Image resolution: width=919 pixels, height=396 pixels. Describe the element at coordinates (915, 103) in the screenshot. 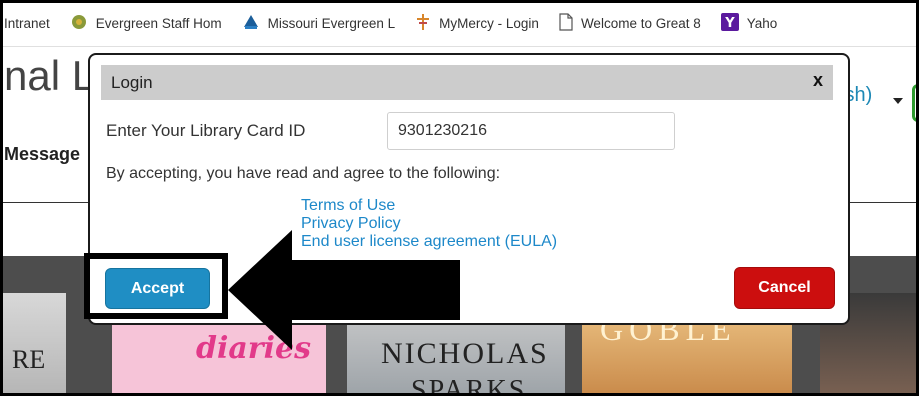

I see `green-button` at that location.